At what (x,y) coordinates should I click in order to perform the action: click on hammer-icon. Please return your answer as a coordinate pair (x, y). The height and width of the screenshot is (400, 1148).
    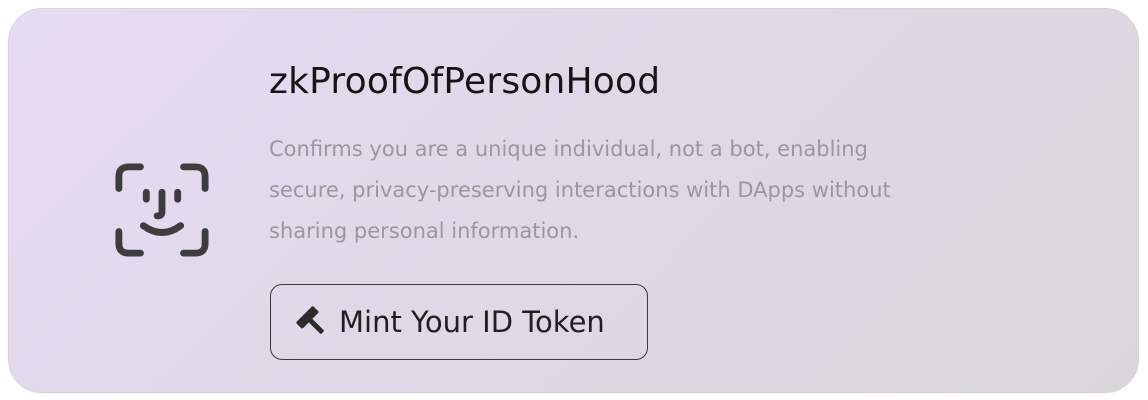
    Looking at the image, I should click on (310, 320).